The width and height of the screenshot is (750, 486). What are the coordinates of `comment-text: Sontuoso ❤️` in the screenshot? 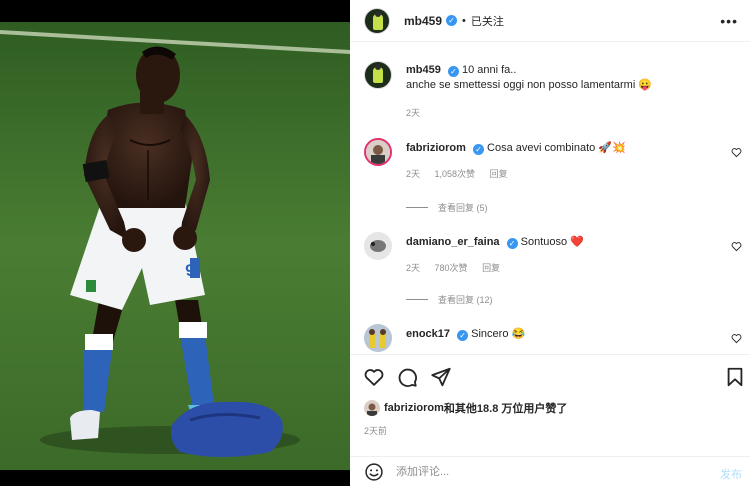 It's located at (552, 242).